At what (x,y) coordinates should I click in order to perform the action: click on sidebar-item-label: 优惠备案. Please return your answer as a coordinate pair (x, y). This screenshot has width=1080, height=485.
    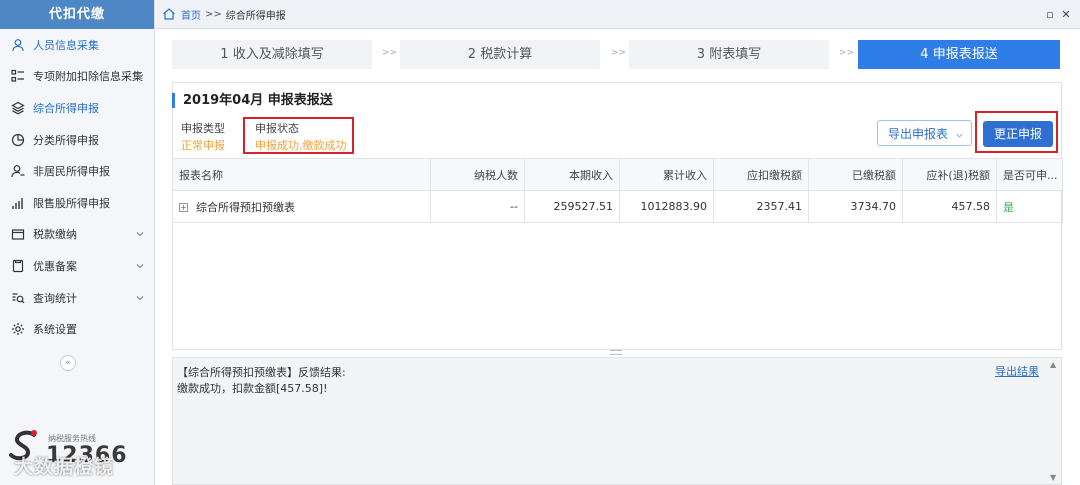
    Looking at the image, I should click on (55, 266).